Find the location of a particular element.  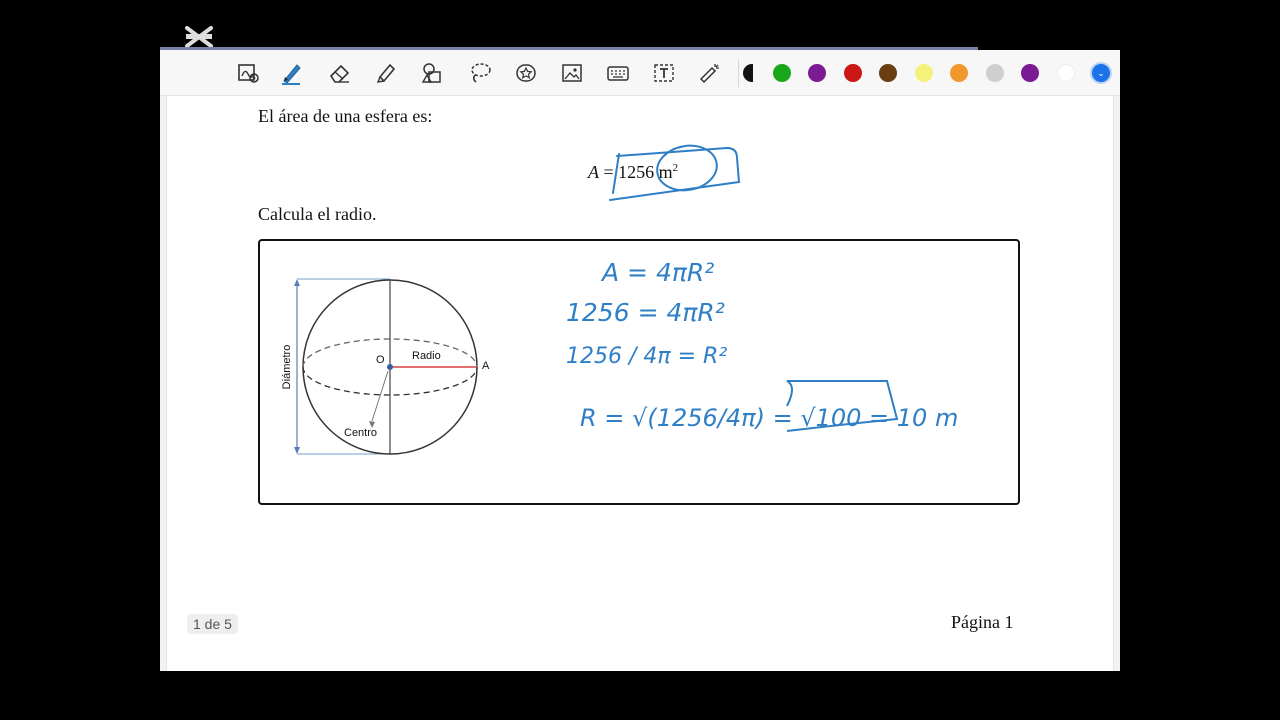

color-swatch-green is located at coordinates (782, 73).